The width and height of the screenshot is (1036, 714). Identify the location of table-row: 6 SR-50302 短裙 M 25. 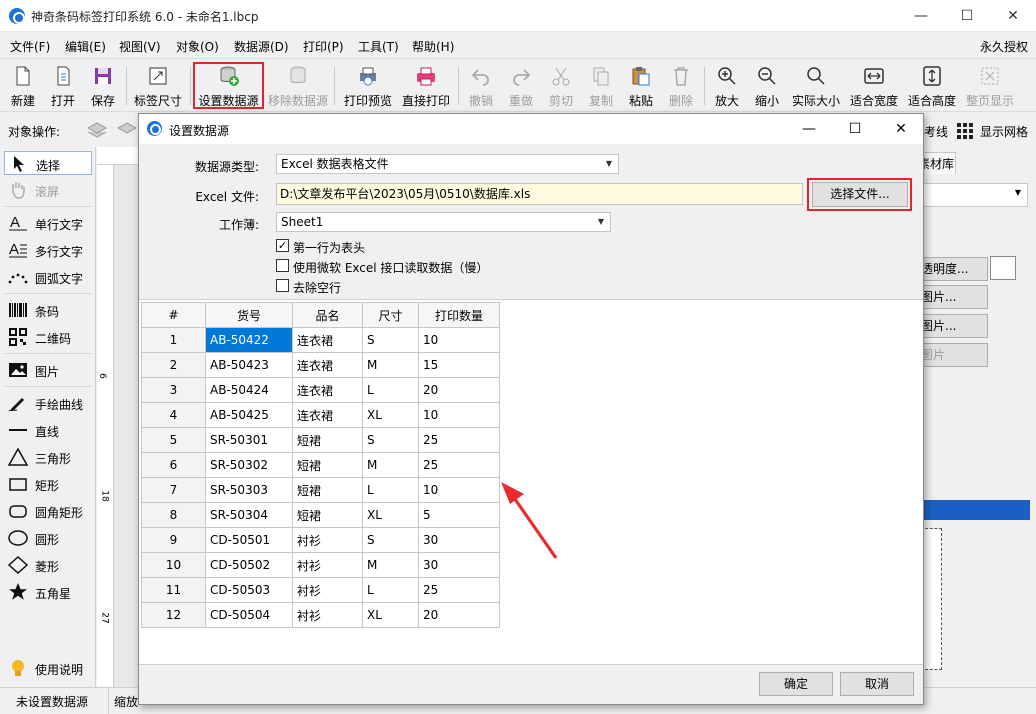
(320, 465).